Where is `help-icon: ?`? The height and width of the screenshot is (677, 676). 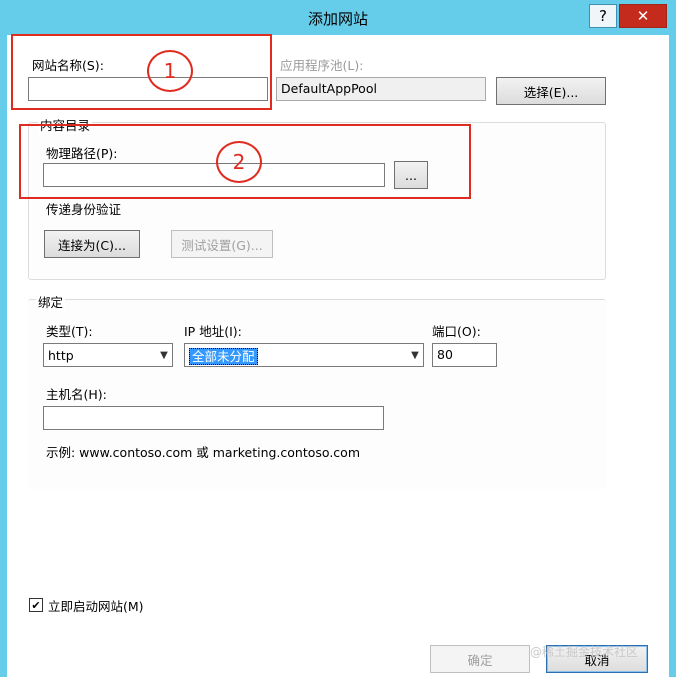 help-icon: ? is located at coordinates (603, 16).